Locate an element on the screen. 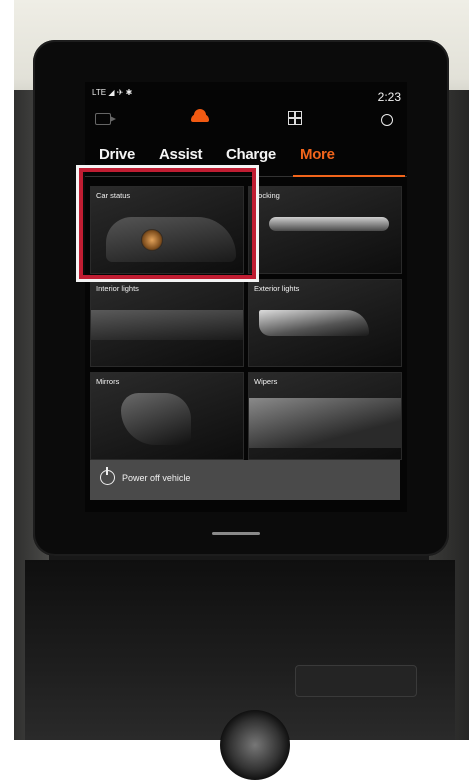 The height and width of the screenshot is (780, 475). tile-label: Mirrors is located at coordinates (108, 381).